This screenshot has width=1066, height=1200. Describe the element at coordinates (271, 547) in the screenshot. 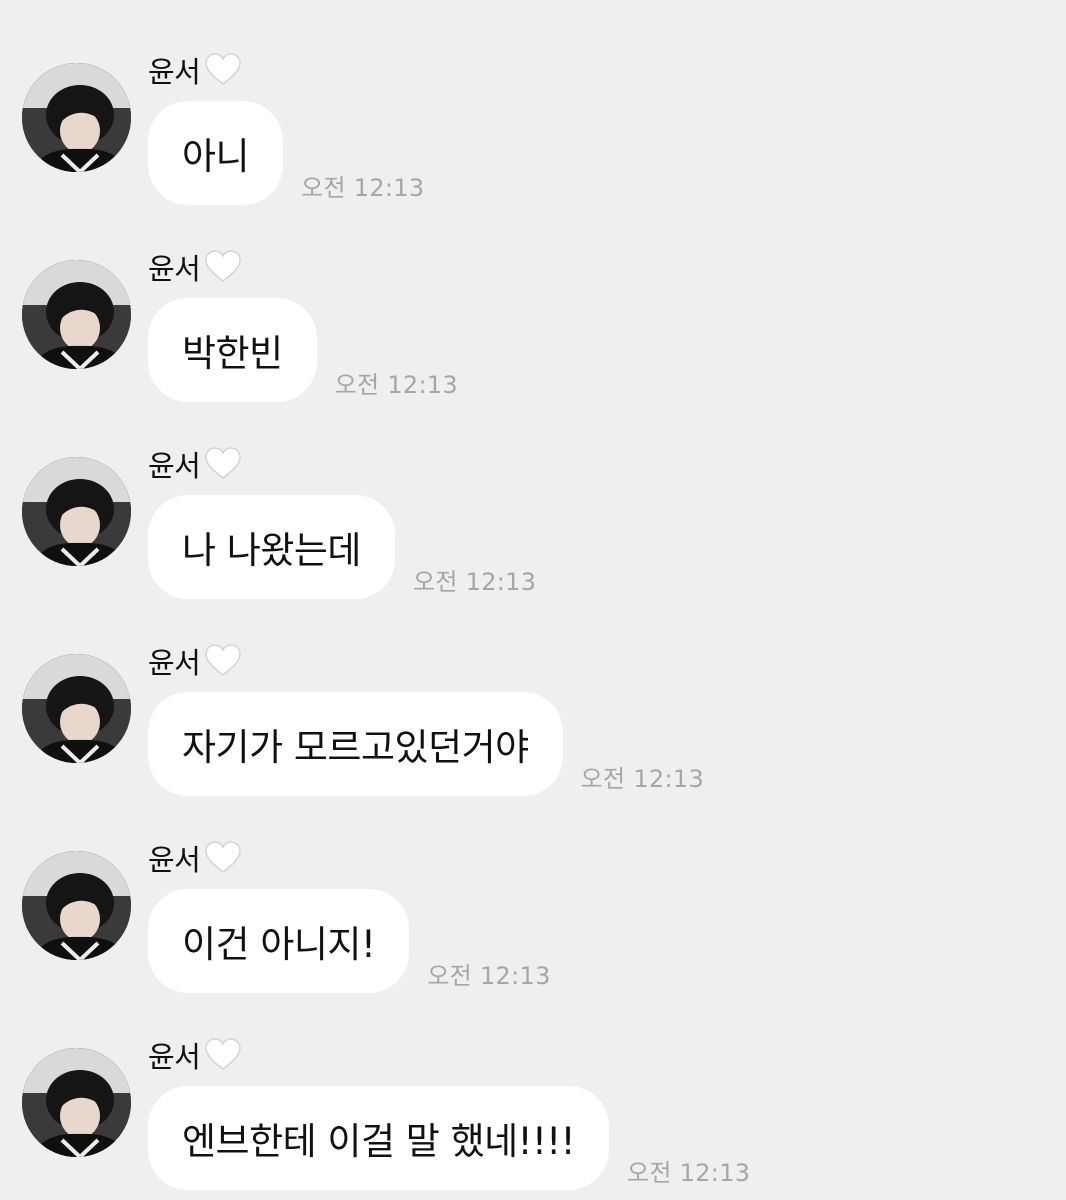

I see `message-bubble: 나 나왔는데` at that location.